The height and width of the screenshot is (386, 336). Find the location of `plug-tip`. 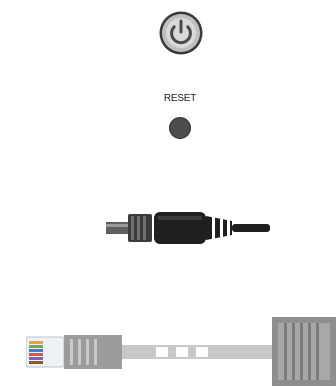

plug-tip is located at coordinates (117, 228).